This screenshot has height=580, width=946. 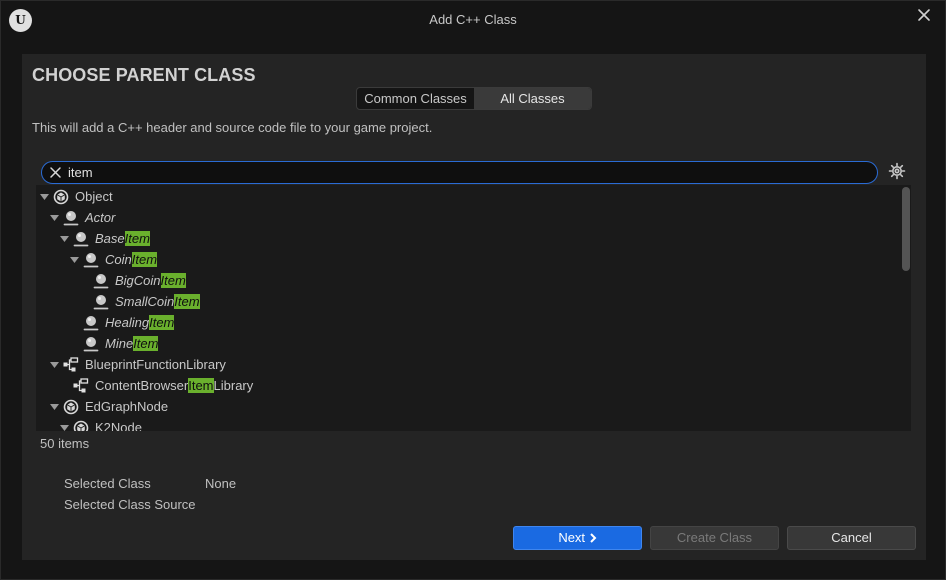 I want to click on tree-item: Object, so click(x=76, y=196).